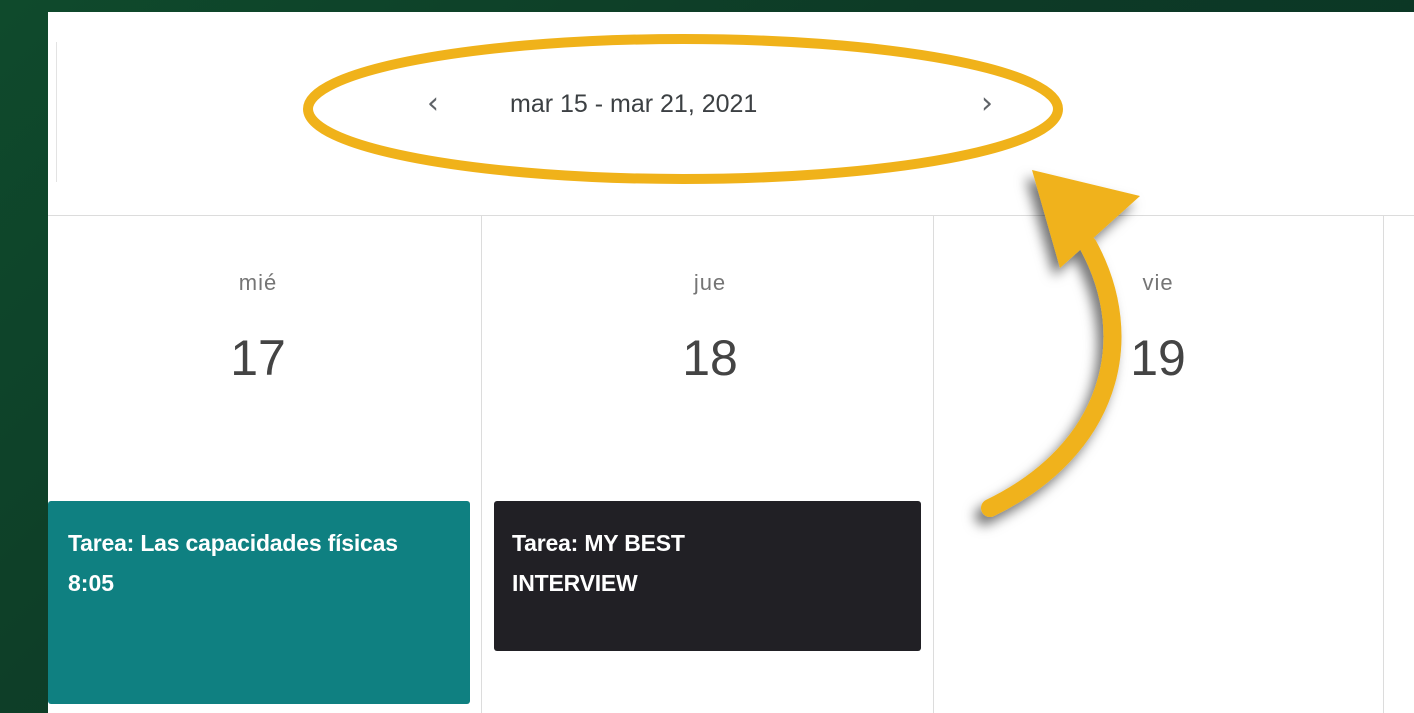 Image resolution: width=1414 pixels, height=713 pixels. Describe the element at coordinates (233, 543) in the screenshot. I see `event-title: Tarea: Las capacidades físicas` at that location.